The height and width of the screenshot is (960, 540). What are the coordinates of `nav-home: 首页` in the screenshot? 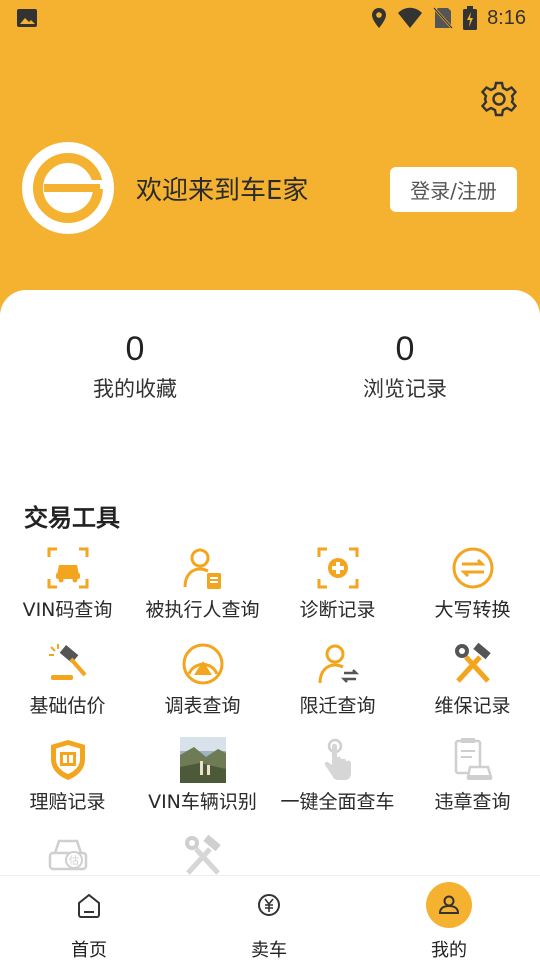 It's located at (89, 918).